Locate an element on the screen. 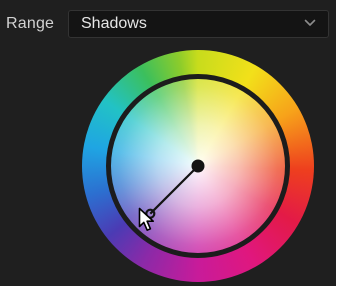 This screenshot has width=339, height=286. offset-line is located at coordinates (174, 190).